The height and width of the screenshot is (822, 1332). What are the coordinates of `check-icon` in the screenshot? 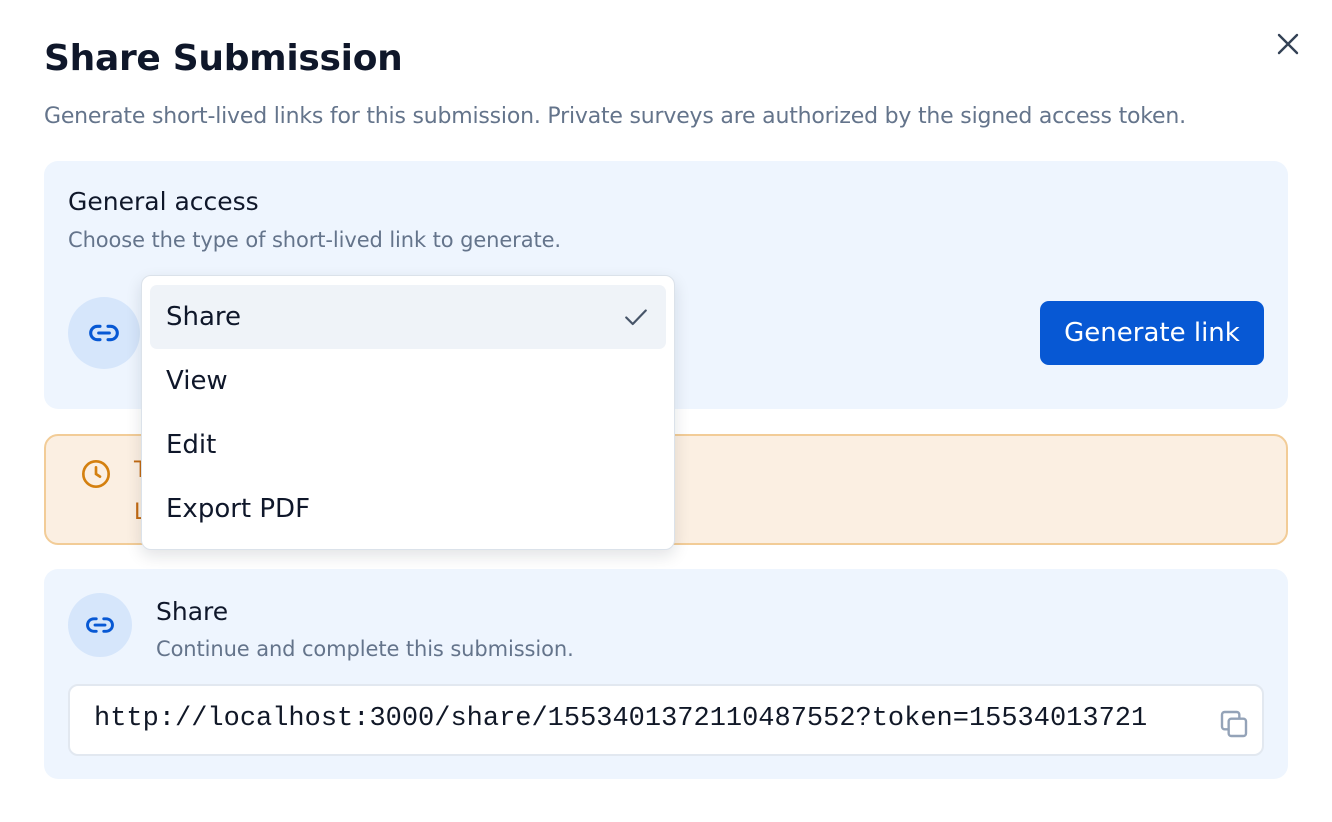 It's located at (636, 317).